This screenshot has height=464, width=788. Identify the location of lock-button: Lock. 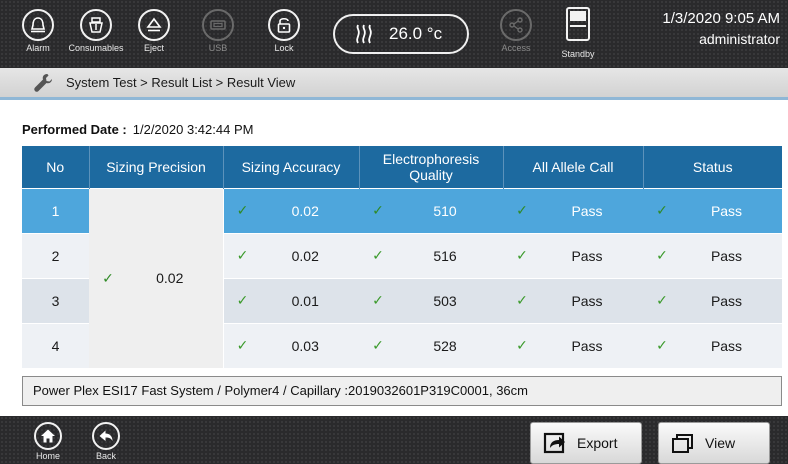
(284, 35).